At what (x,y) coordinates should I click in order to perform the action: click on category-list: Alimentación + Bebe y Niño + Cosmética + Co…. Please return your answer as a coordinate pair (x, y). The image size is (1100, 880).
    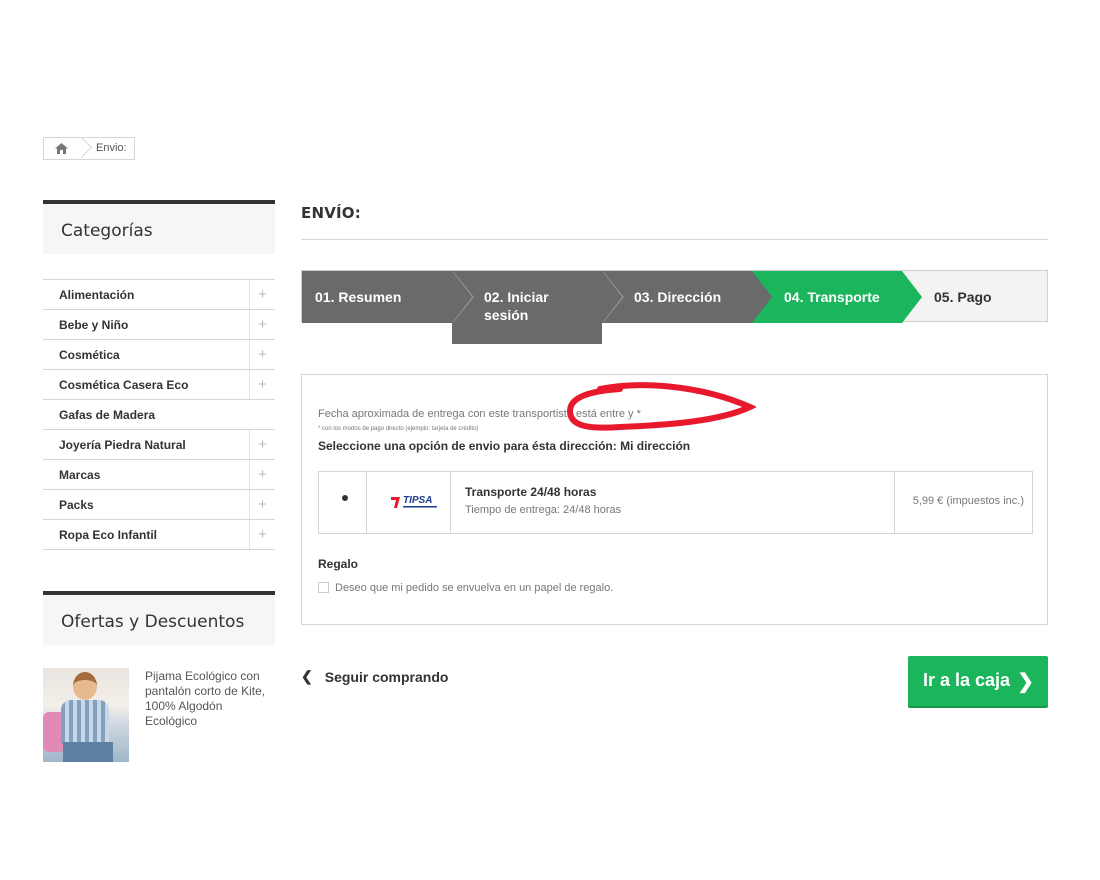
    Looking at the image, I should click on (159, 414).